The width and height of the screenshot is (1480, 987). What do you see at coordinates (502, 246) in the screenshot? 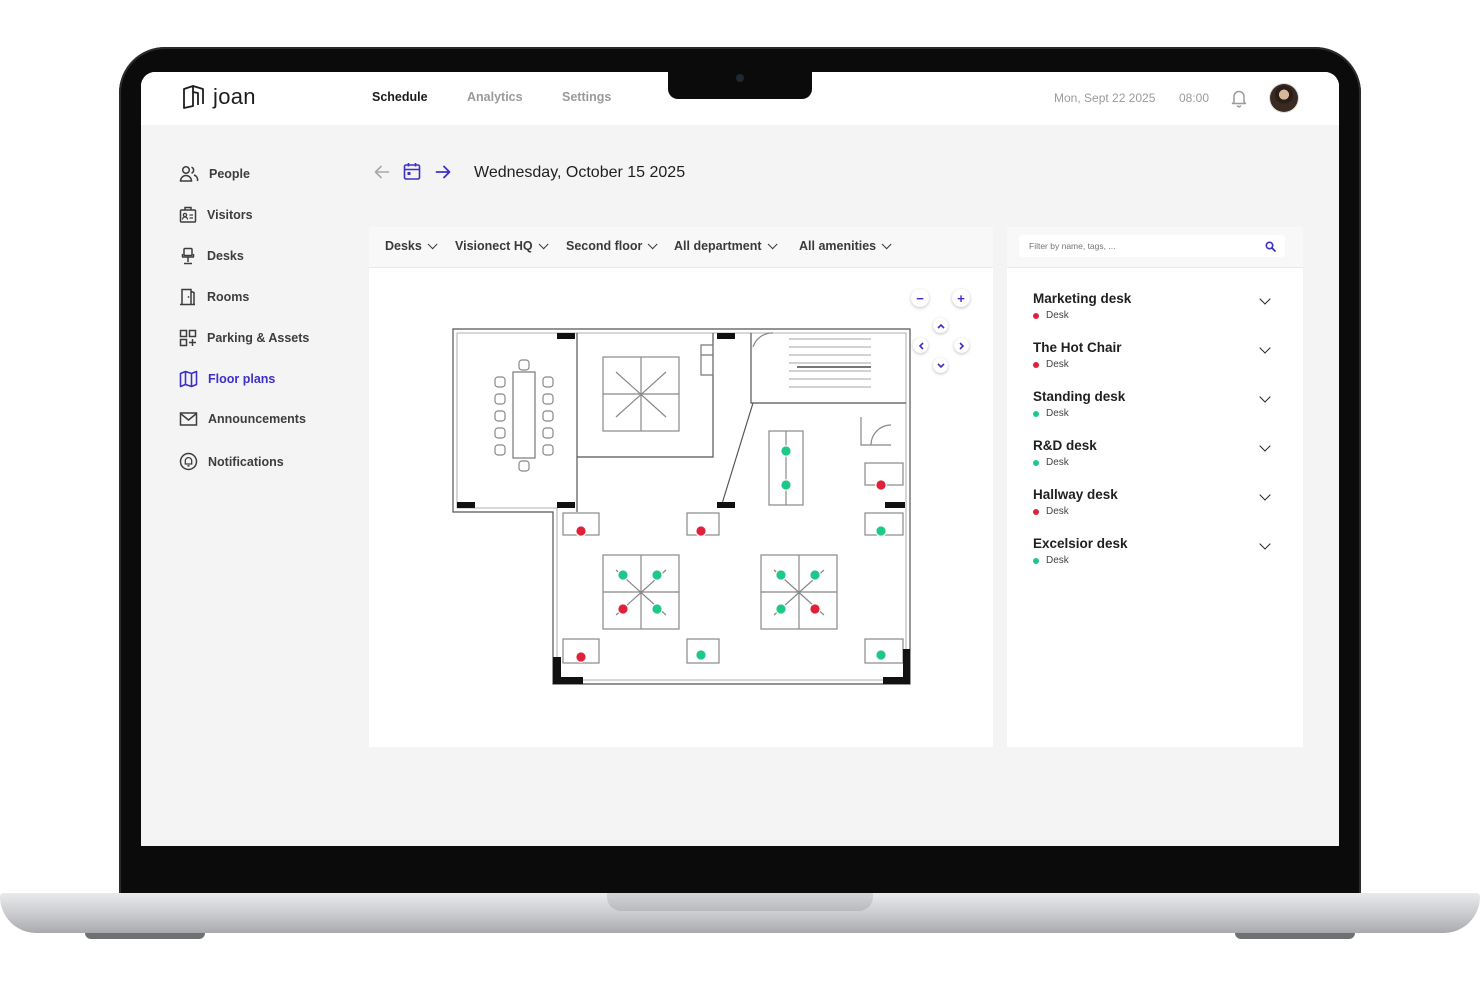
I see `filter-location: Visionect HQ` at bounding box center [502, 246].